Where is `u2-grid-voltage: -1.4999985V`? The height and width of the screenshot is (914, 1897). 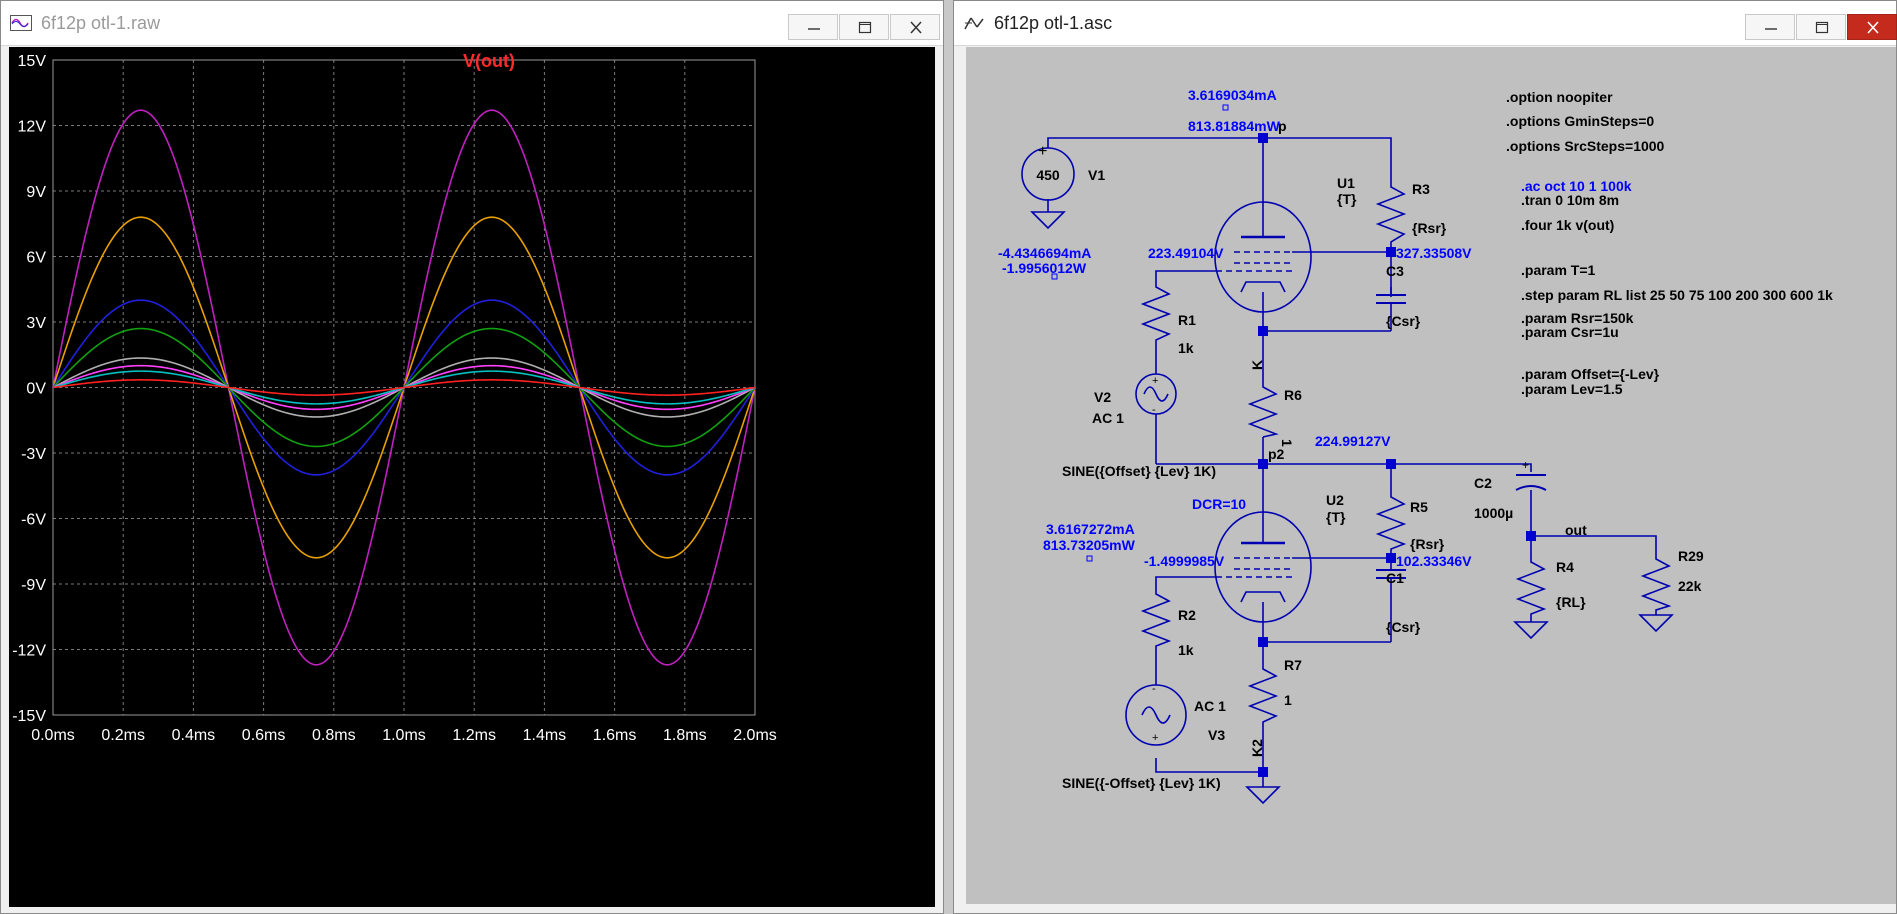
u2-grid-voltage: -1.4999985V is located at coordinates (1184, 561).